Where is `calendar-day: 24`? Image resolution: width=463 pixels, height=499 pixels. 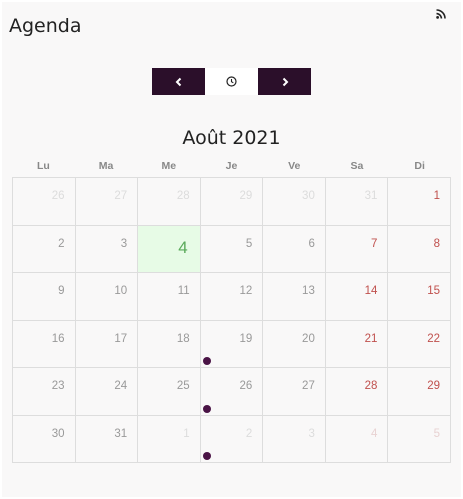
calendar-day: 24 is located at coordinates (107, 392).